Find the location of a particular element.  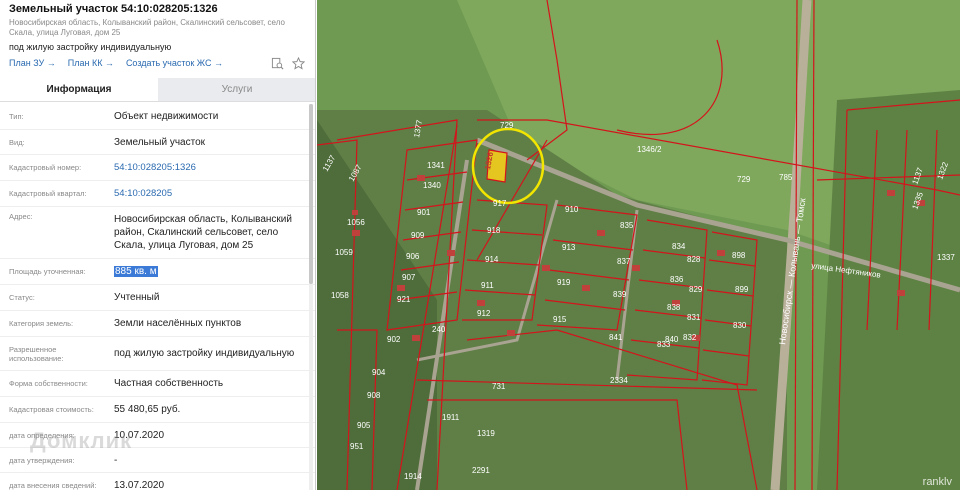

parcel-number-label: 921 is located at coordinates (404, 299).